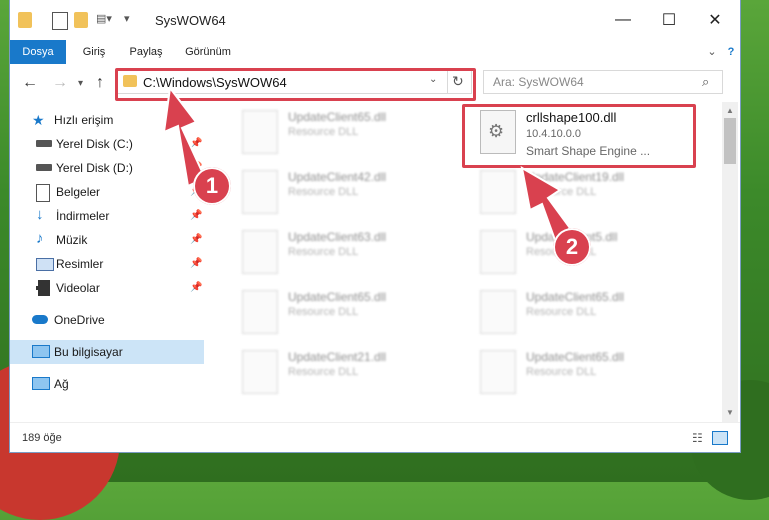 This screenshot has width=769, height=520. Describe the element at coordinates (212, 186) in the screenshot. I see `step-1-badge: 1` at that location.